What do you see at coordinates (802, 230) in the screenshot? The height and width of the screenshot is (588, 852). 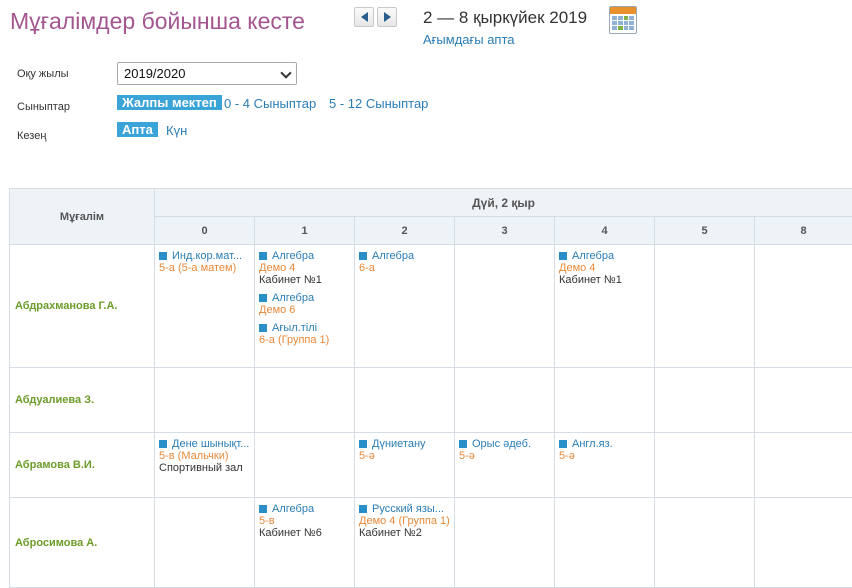 I see `period-header: 8` at bounding box center [802, 230].